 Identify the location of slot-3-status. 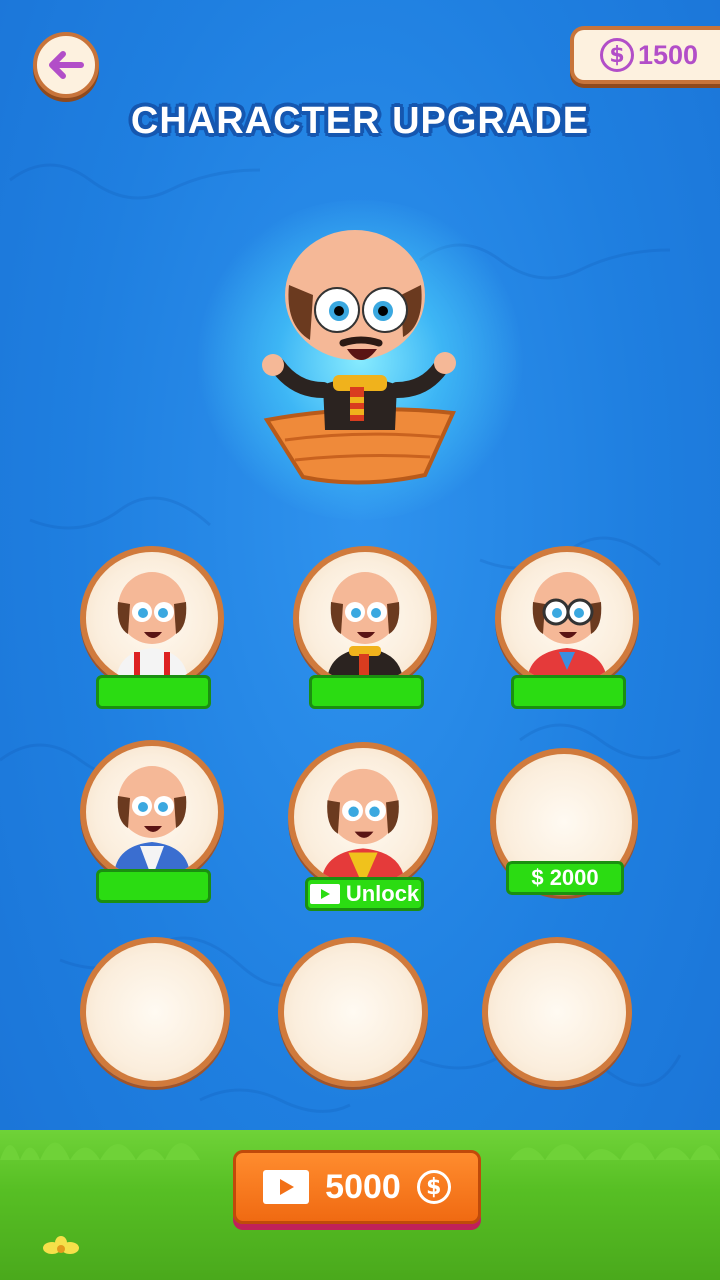
(568, 692).